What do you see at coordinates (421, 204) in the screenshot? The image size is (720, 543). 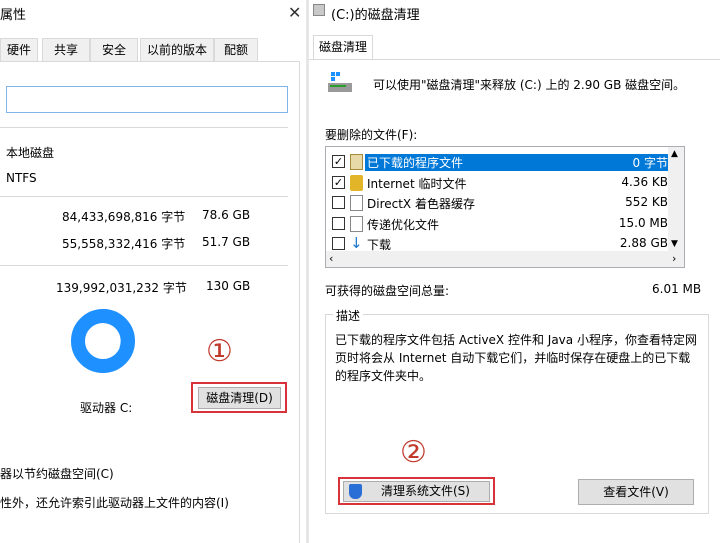 I see `list-item-name: DirectX 着色器缓存` at bounding box center [421, 204].